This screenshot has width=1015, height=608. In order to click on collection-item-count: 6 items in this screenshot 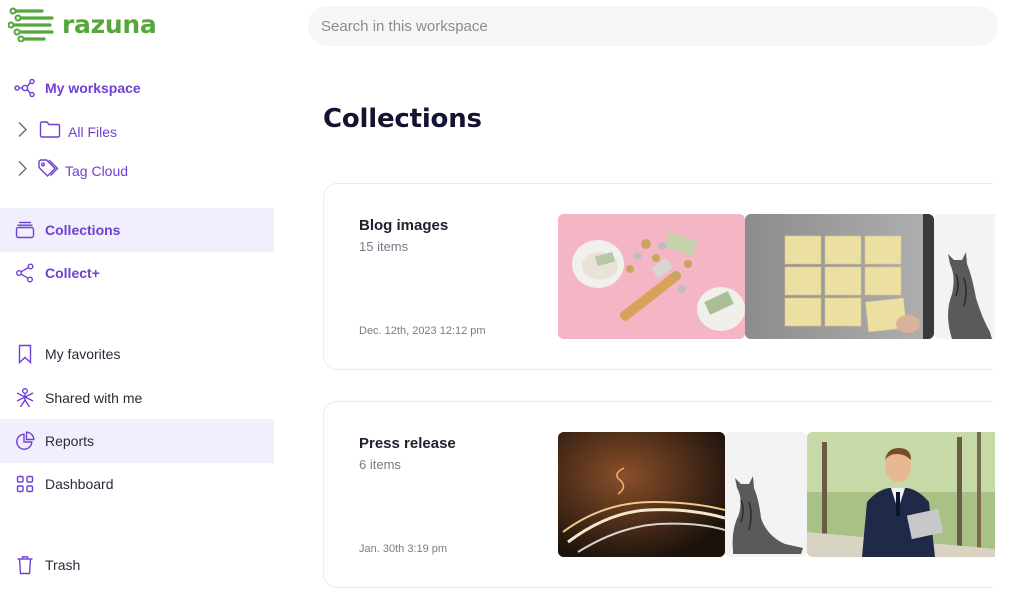, I will do `click(380, 464)`.